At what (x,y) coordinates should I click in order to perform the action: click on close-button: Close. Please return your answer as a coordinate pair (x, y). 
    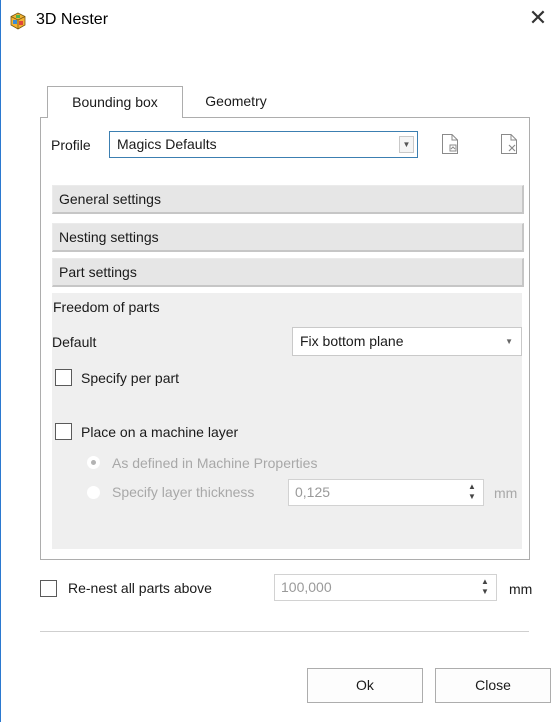
    Looking at the image, I should click on (493, 685).